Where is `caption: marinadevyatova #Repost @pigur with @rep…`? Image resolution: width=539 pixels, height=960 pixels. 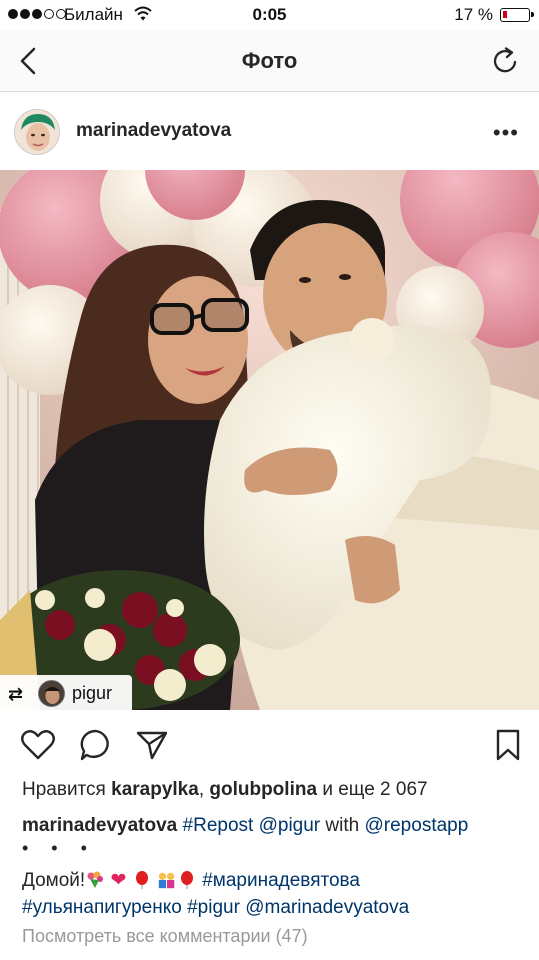 caption: marinadevyatova #Repost @pigur with @rep… is located at coordinates (274, 825).